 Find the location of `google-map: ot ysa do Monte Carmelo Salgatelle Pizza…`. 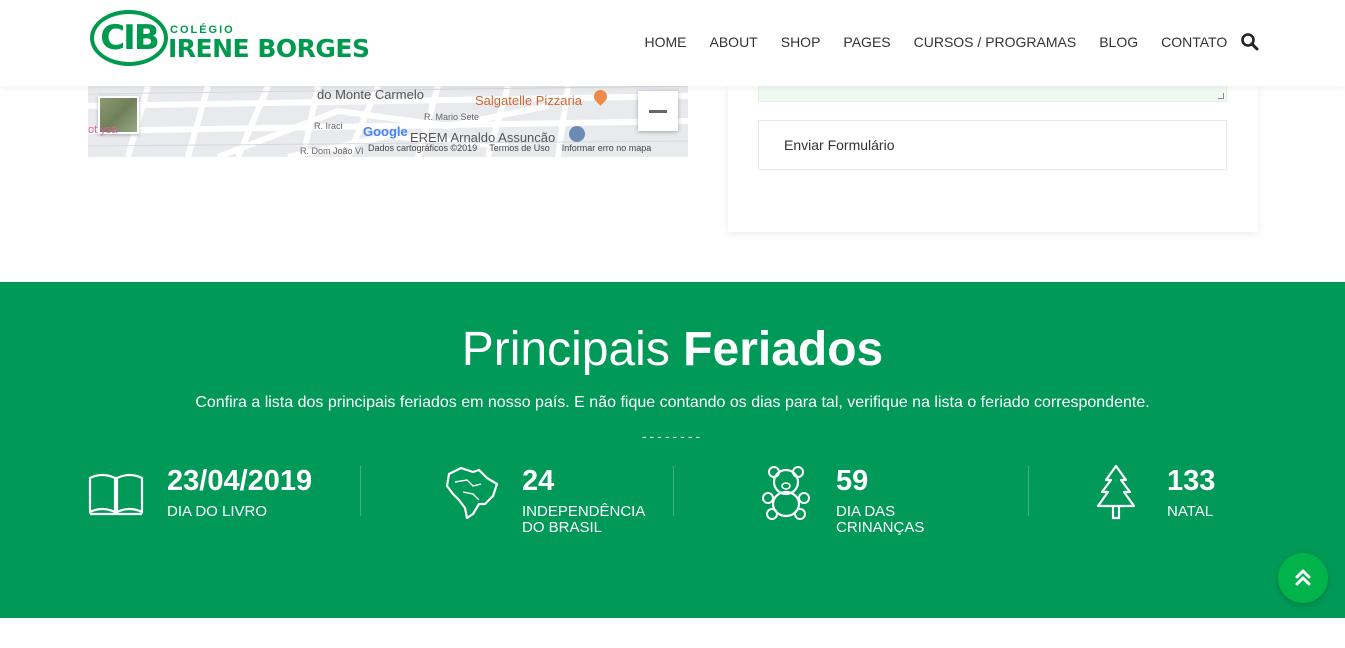

google-map: ot ysa do Monte Carmelo Salgatelle Pizza… is located at coordinates (388, 121).